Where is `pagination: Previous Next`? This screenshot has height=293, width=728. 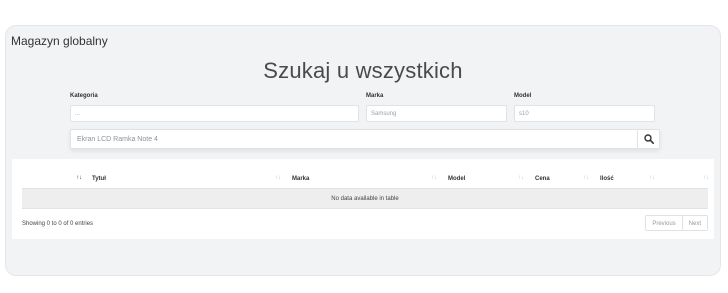
pagination: Previous Next is located at coordinates (676, 223).